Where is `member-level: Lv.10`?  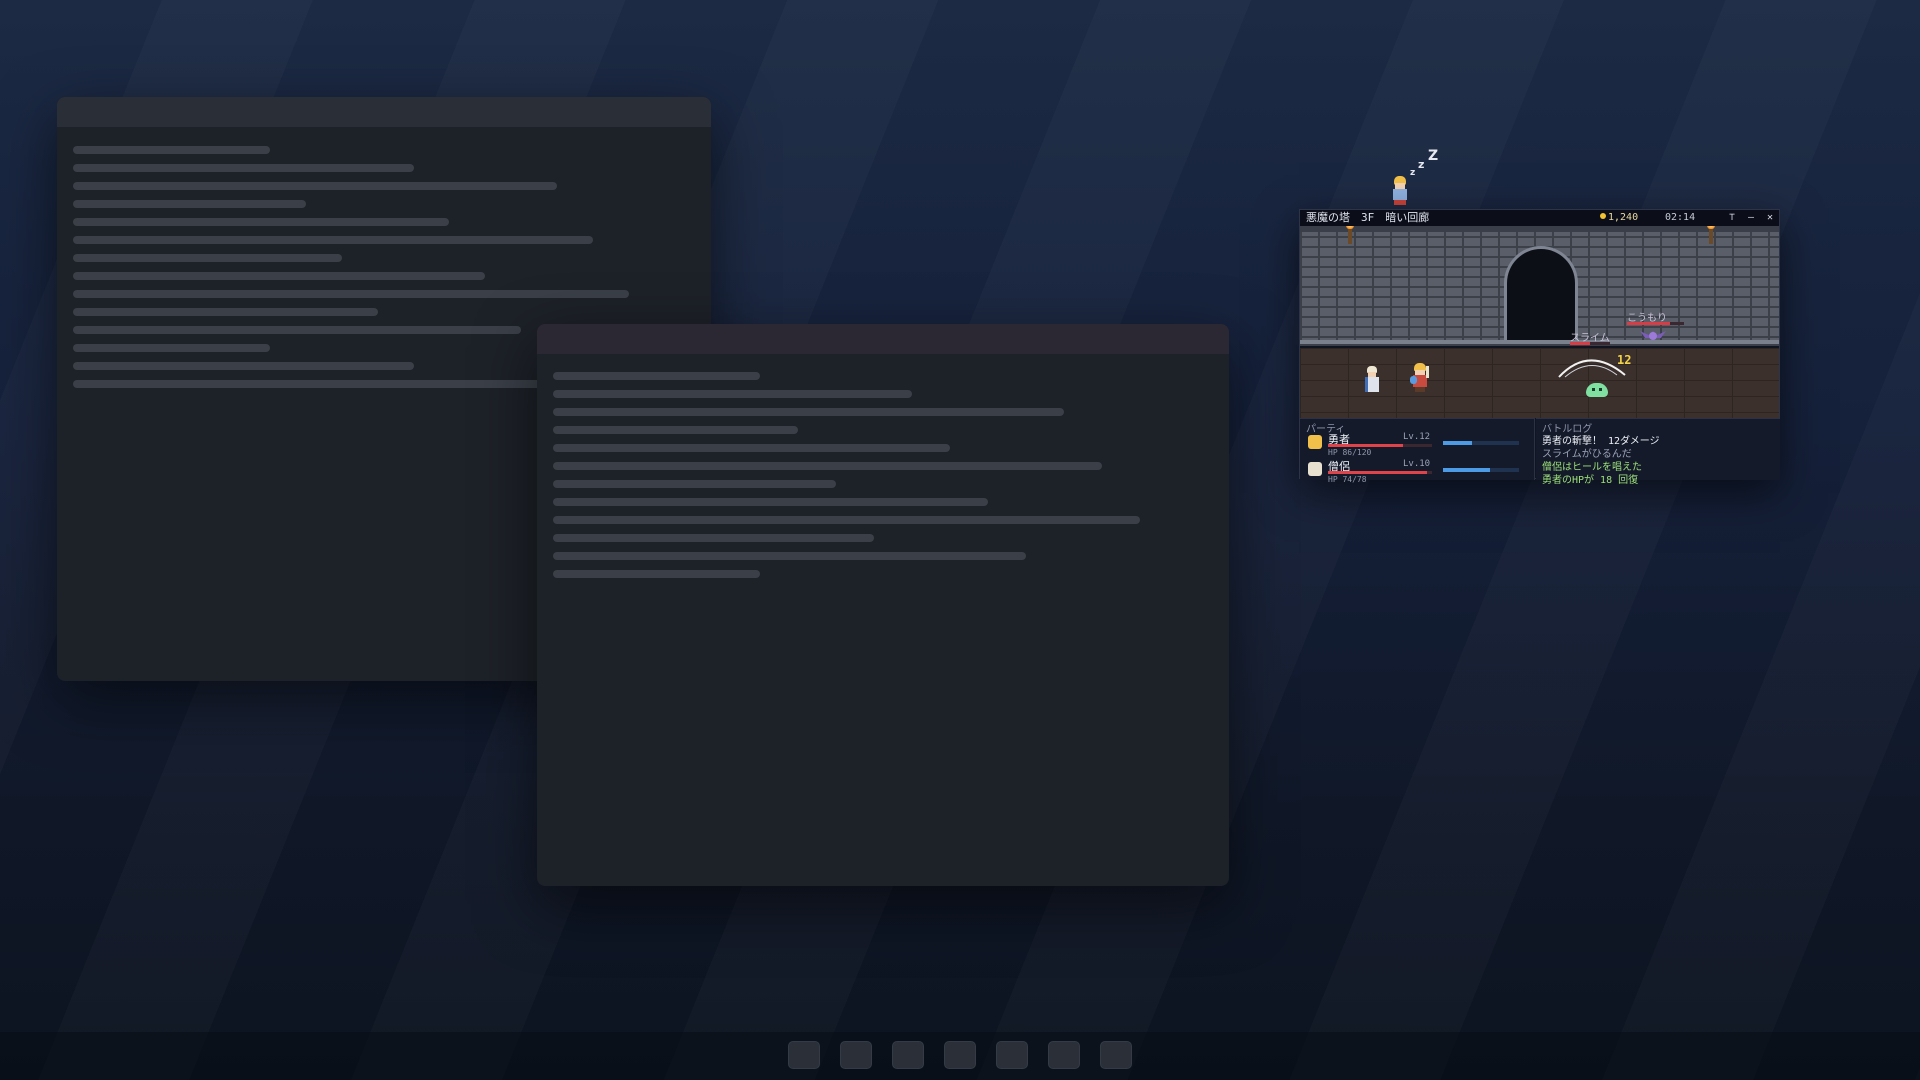
member-level: Lv.10 is located at coordinates (1417, 464).